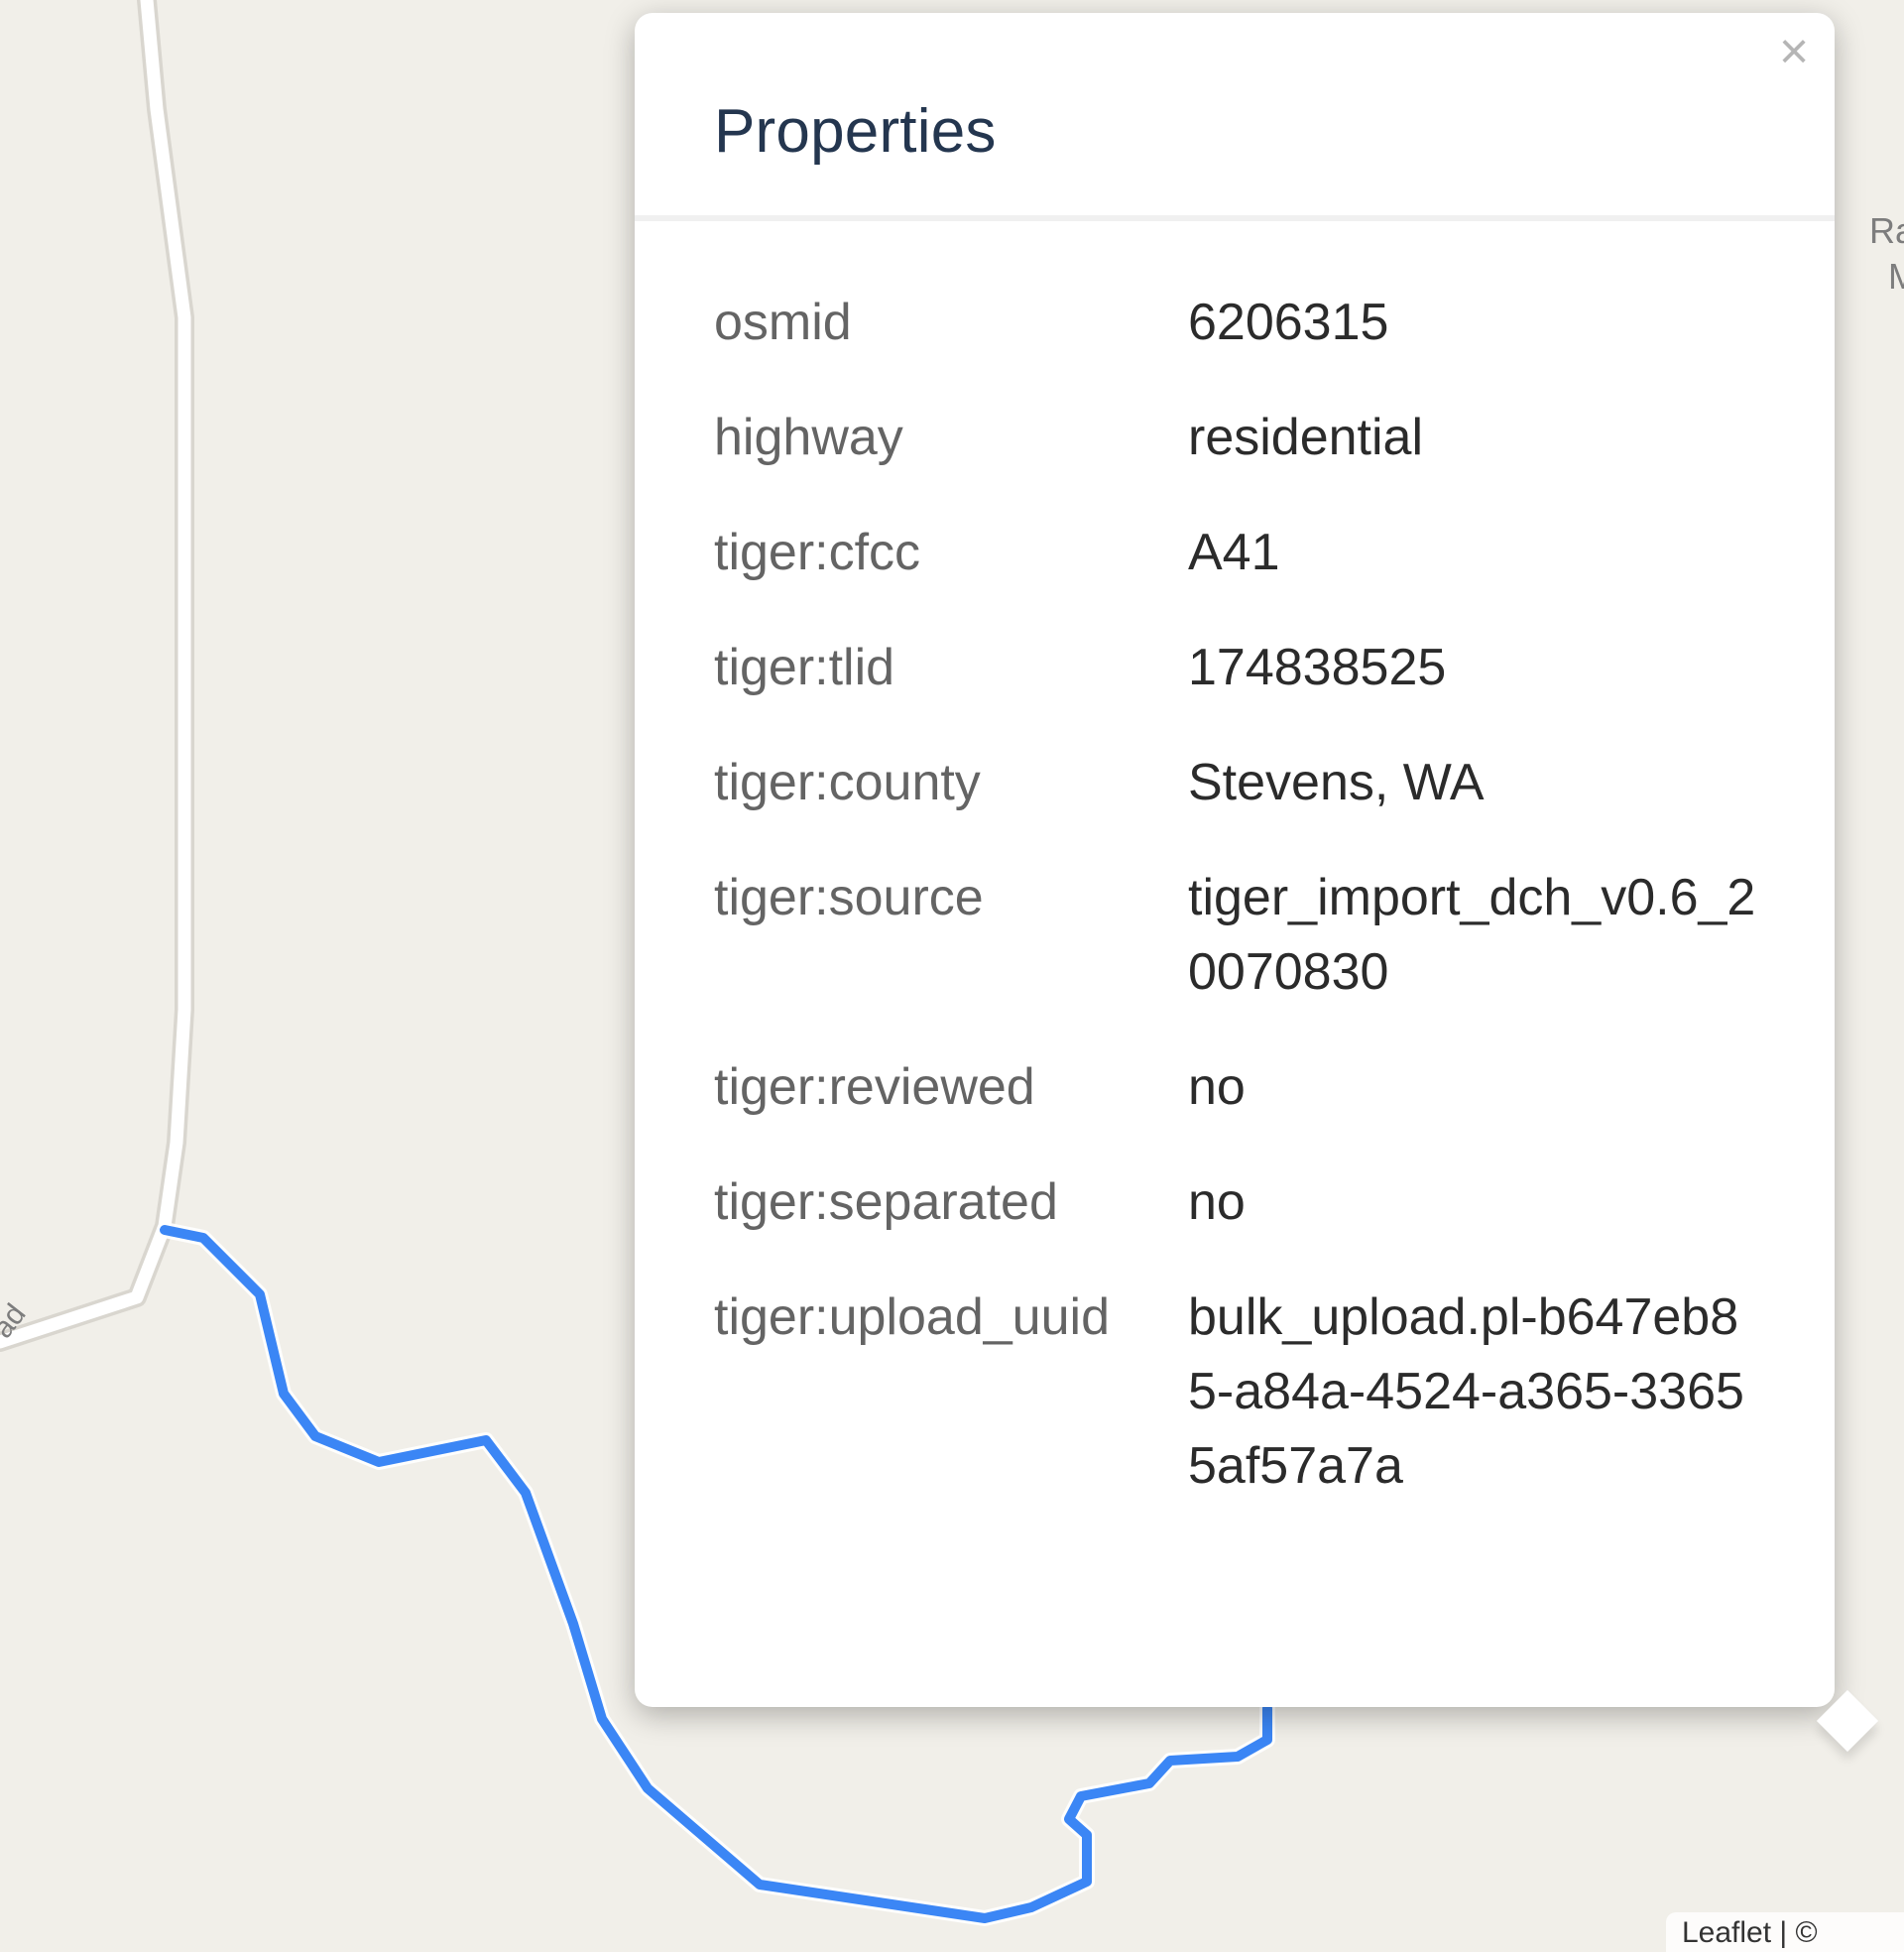 The width and height of the screenshot is (1904, 1952). Describe the element at coordinates (855, 131) in the screenshot. I see `popup-title: Properties` at that location.